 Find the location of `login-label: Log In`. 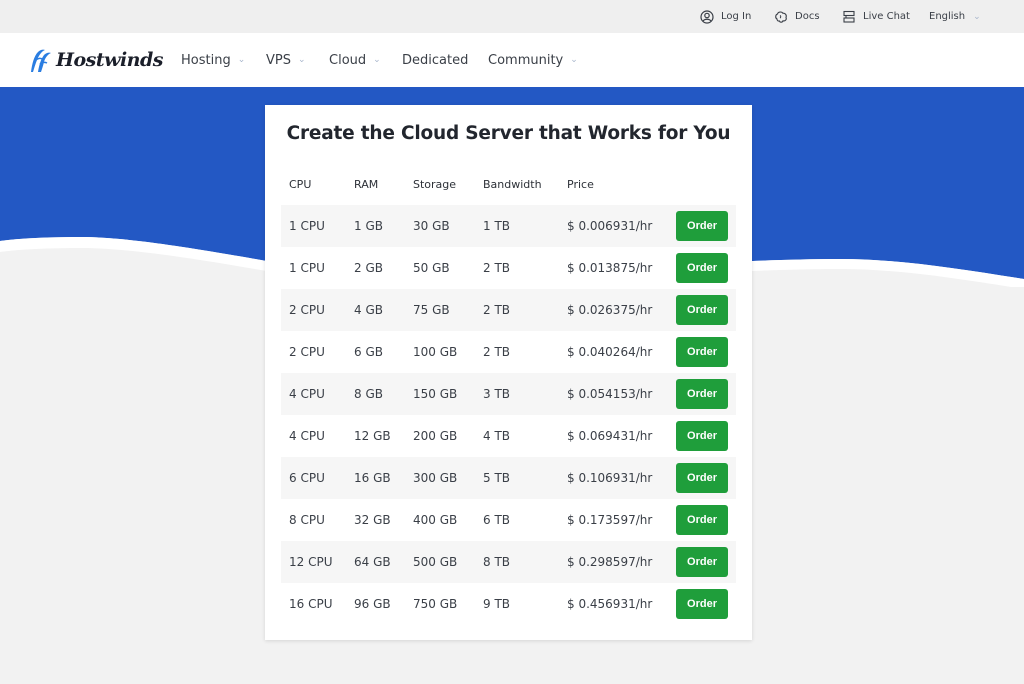

login-label: Log In is located at coordinates (736, 16).